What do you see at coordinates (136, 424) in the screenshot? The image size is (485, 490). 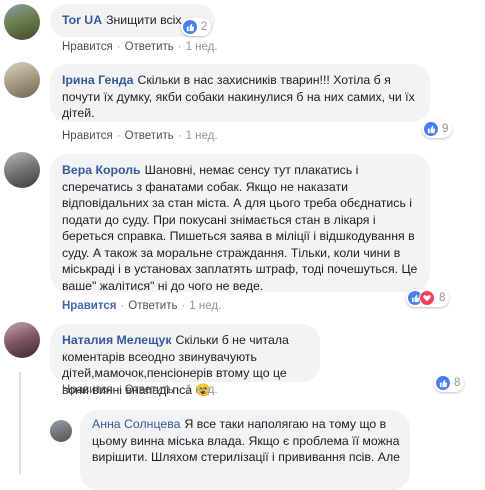 I see `comment-author: Анна Солнцева` at bounding box center [136, 424].